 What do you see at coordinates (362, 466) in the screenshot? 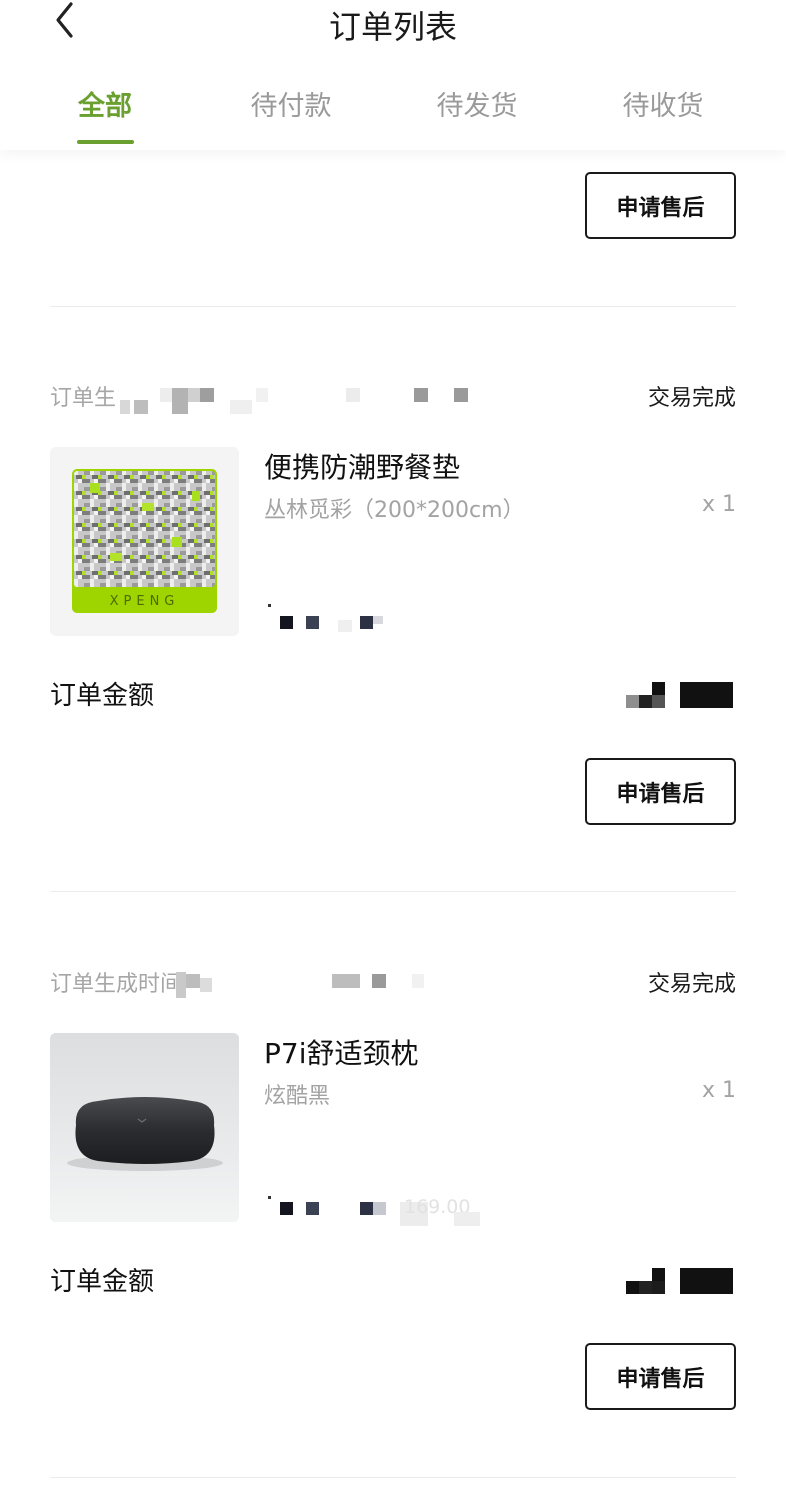
I see `product-name: 便携防潮野餐垫` at bounding box center [362, 466].